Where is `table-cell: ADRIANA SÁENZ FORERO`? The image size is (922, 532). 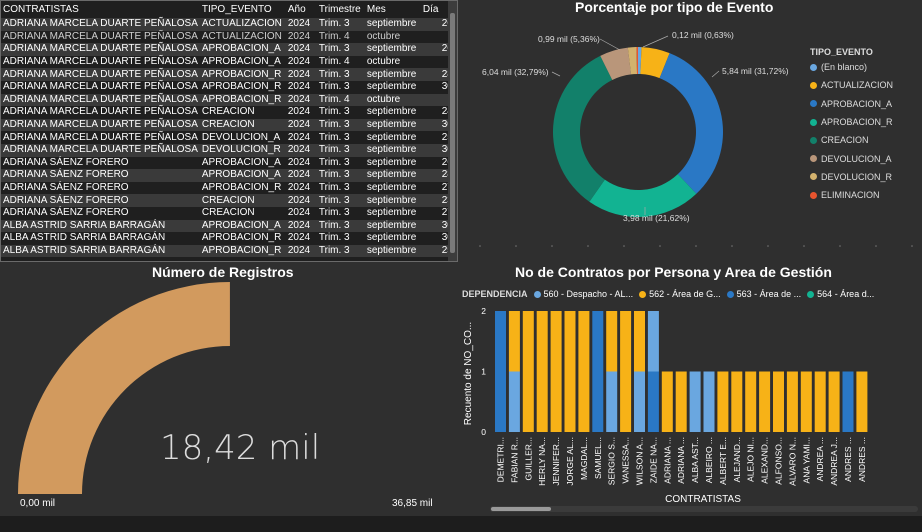 table-cell: ADRIANA SÁENZ FORERO is located at coordinates (66, 162).